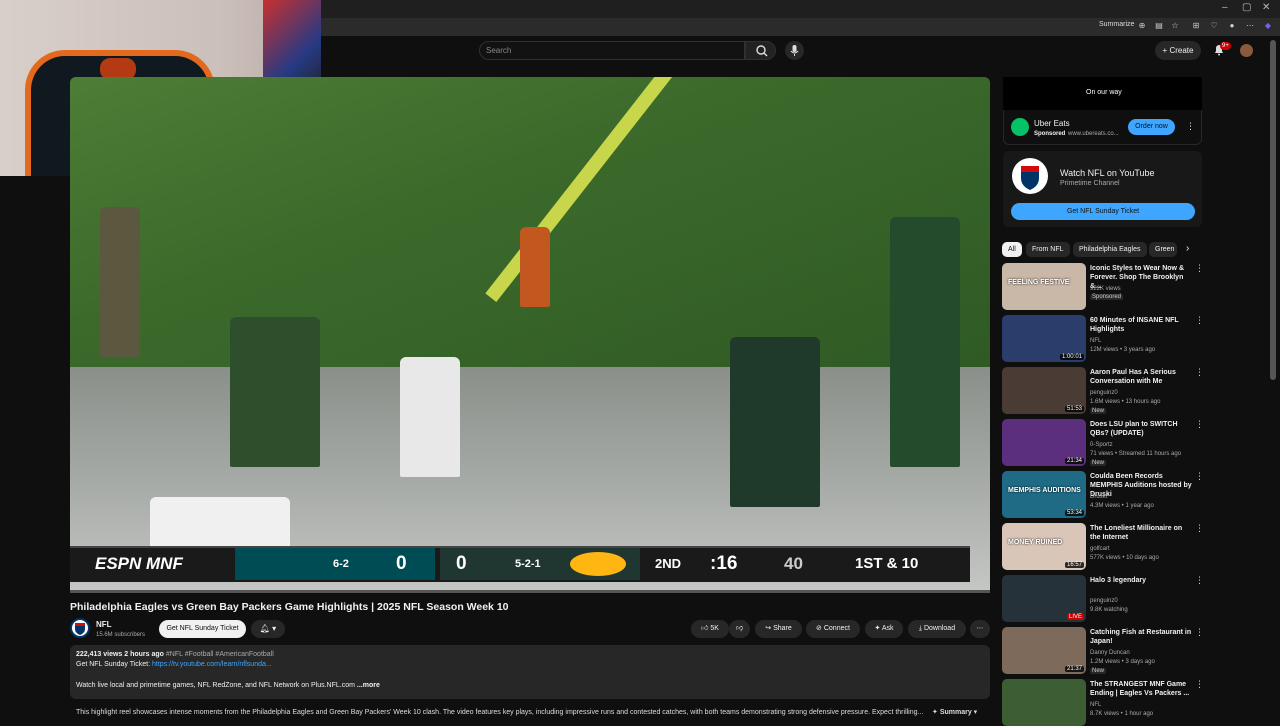  Describe the element at coordinates (1098, 497) in the screenshot. I see `related-channel: Druski` at that location.